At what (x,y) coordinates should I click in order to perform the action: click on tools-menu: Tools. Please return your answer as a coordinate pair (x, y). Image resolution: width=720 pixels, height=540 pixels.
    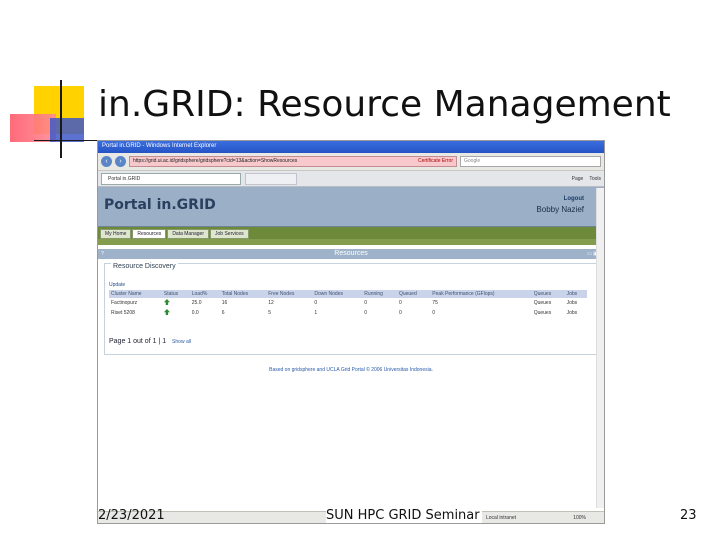
    Looking at the image, I should click on (595, 179).